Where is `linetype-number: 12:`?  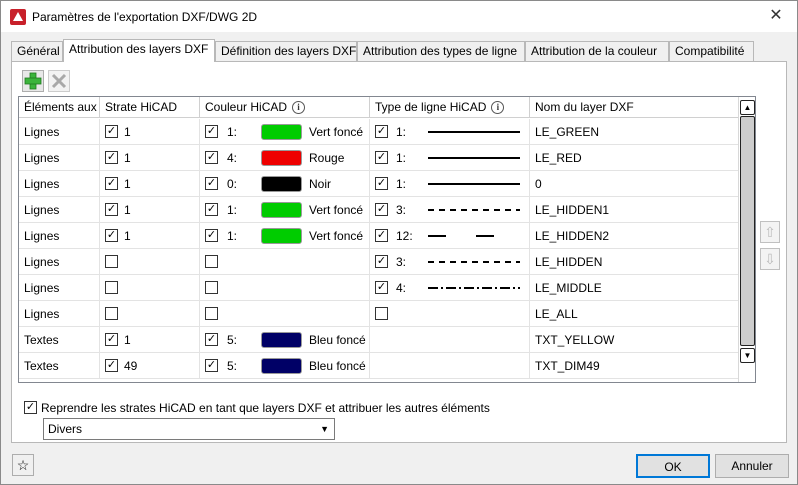 linetype-number: 12: is located at coordinates (404, 236).